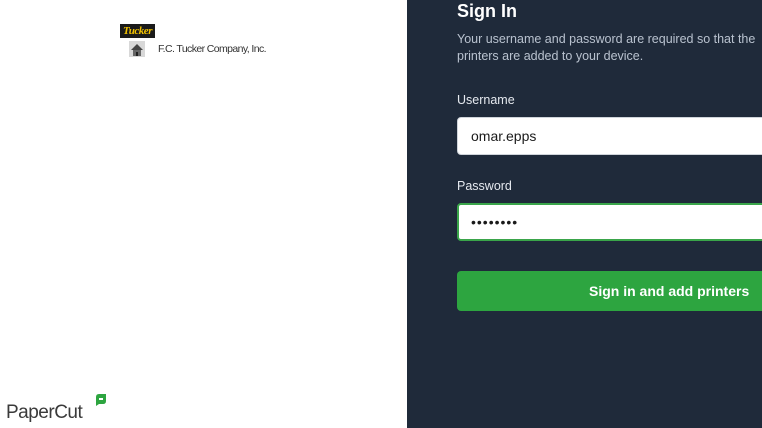 This screenshot has width=762, height=428. I want to click on company-name: F.C. Tucker Company, Inc., so click(212, 49).